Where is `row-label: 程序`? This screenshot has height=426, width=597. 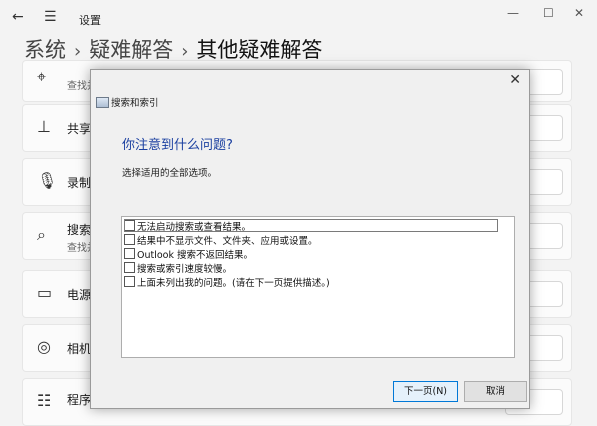
row-label: 程序 is located at coordinates (79, 400).